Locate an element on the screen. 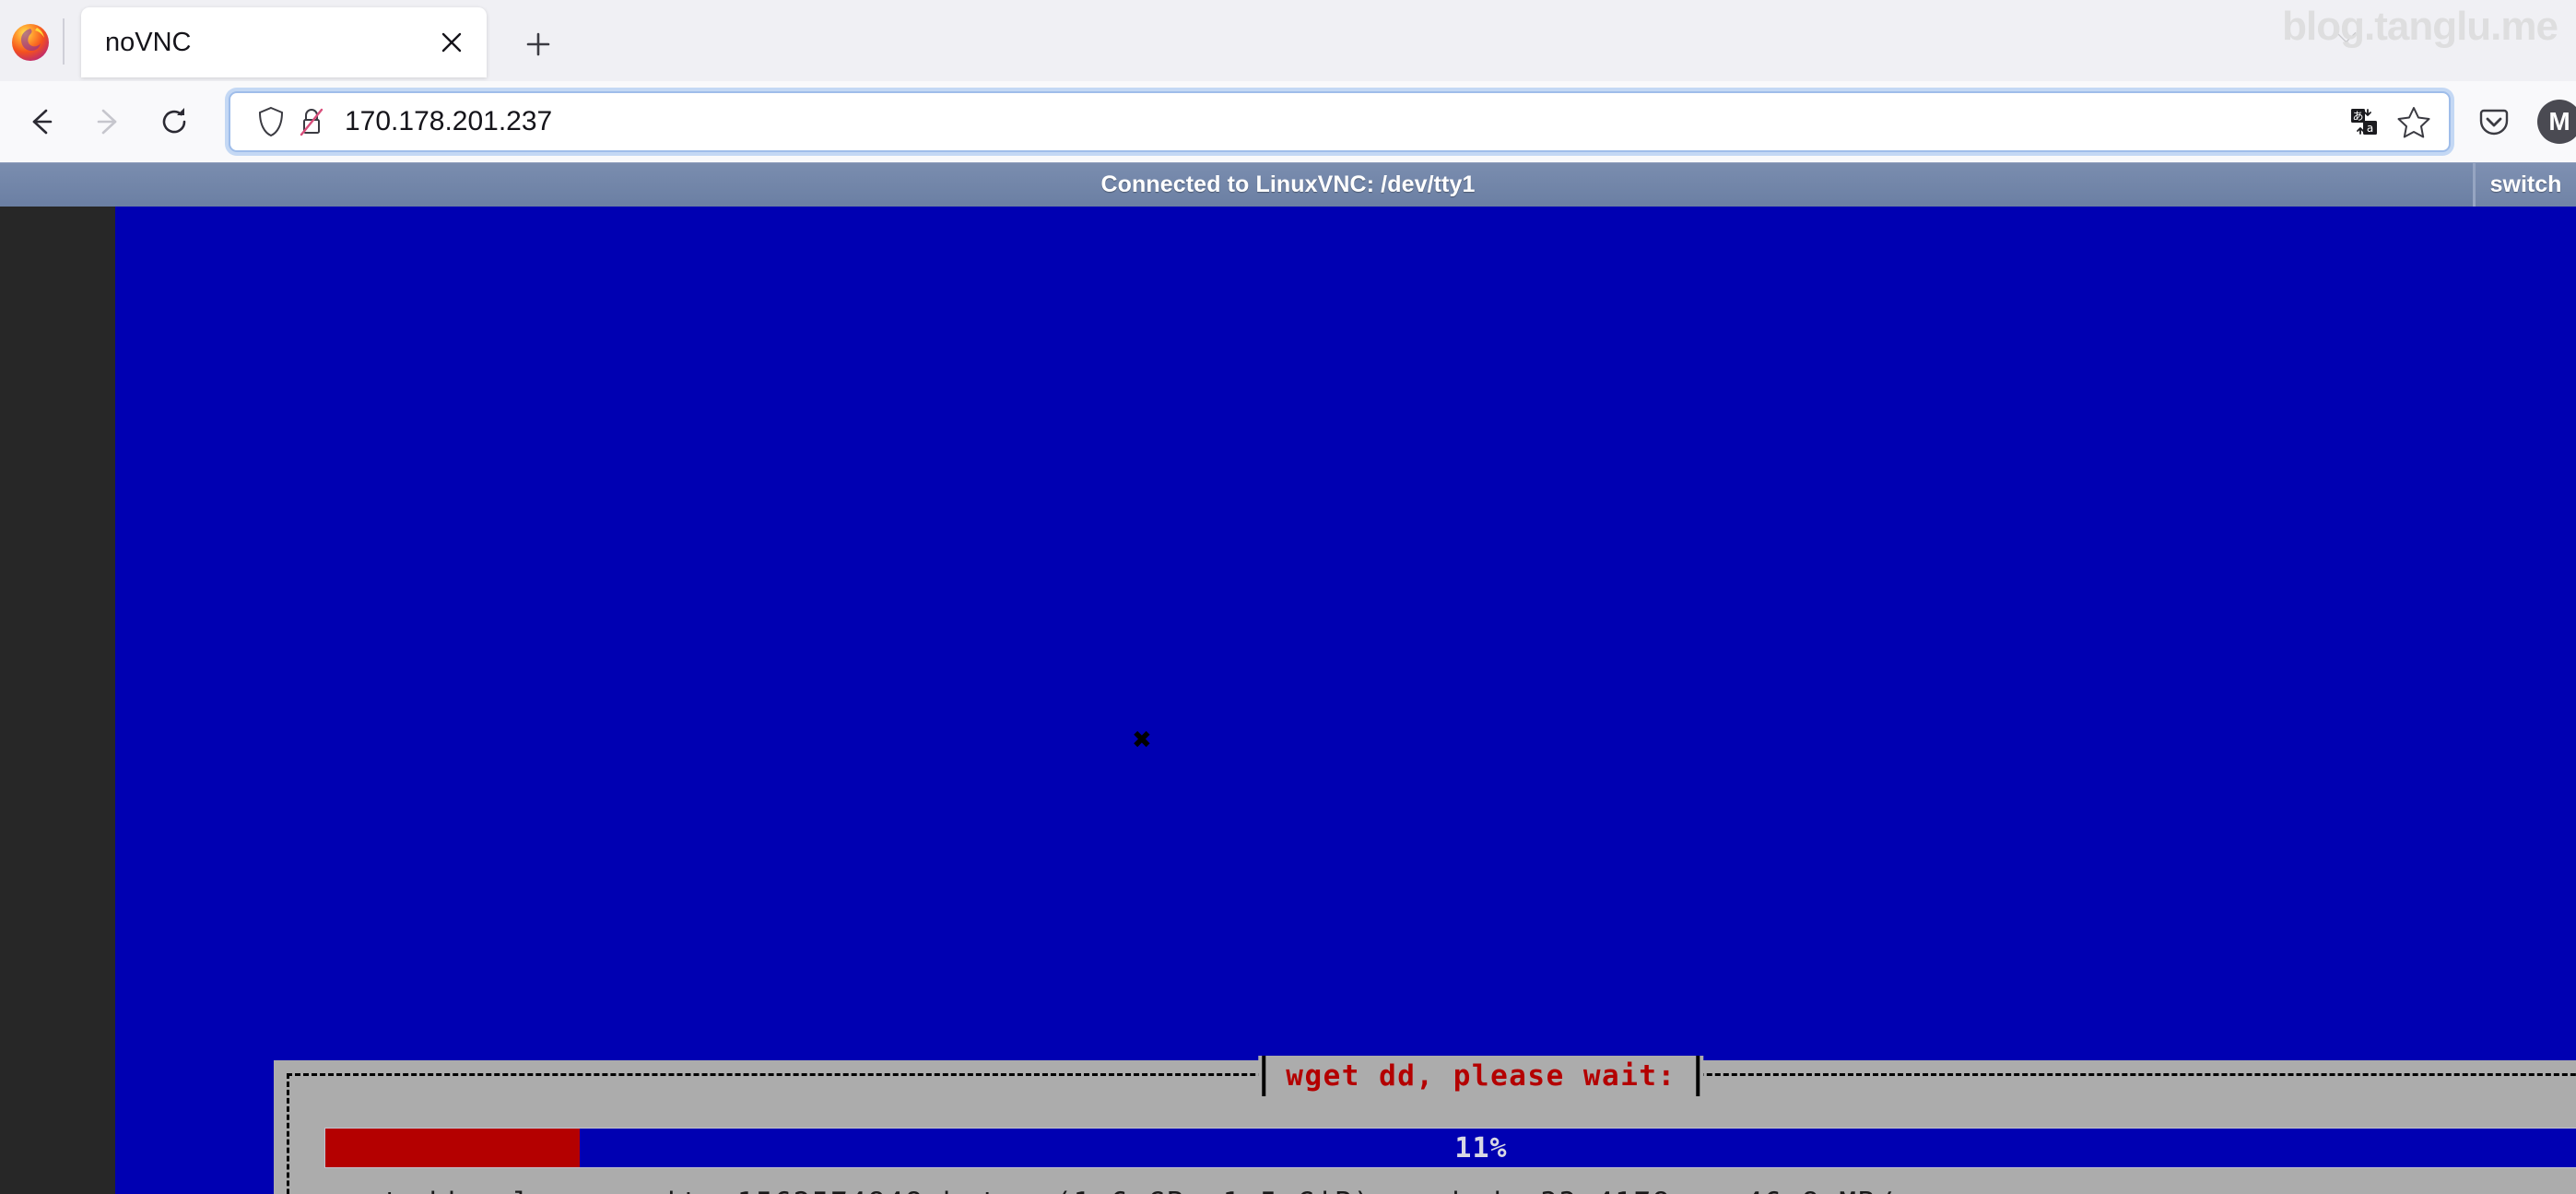  back-button is located at coordinates (42, 121).